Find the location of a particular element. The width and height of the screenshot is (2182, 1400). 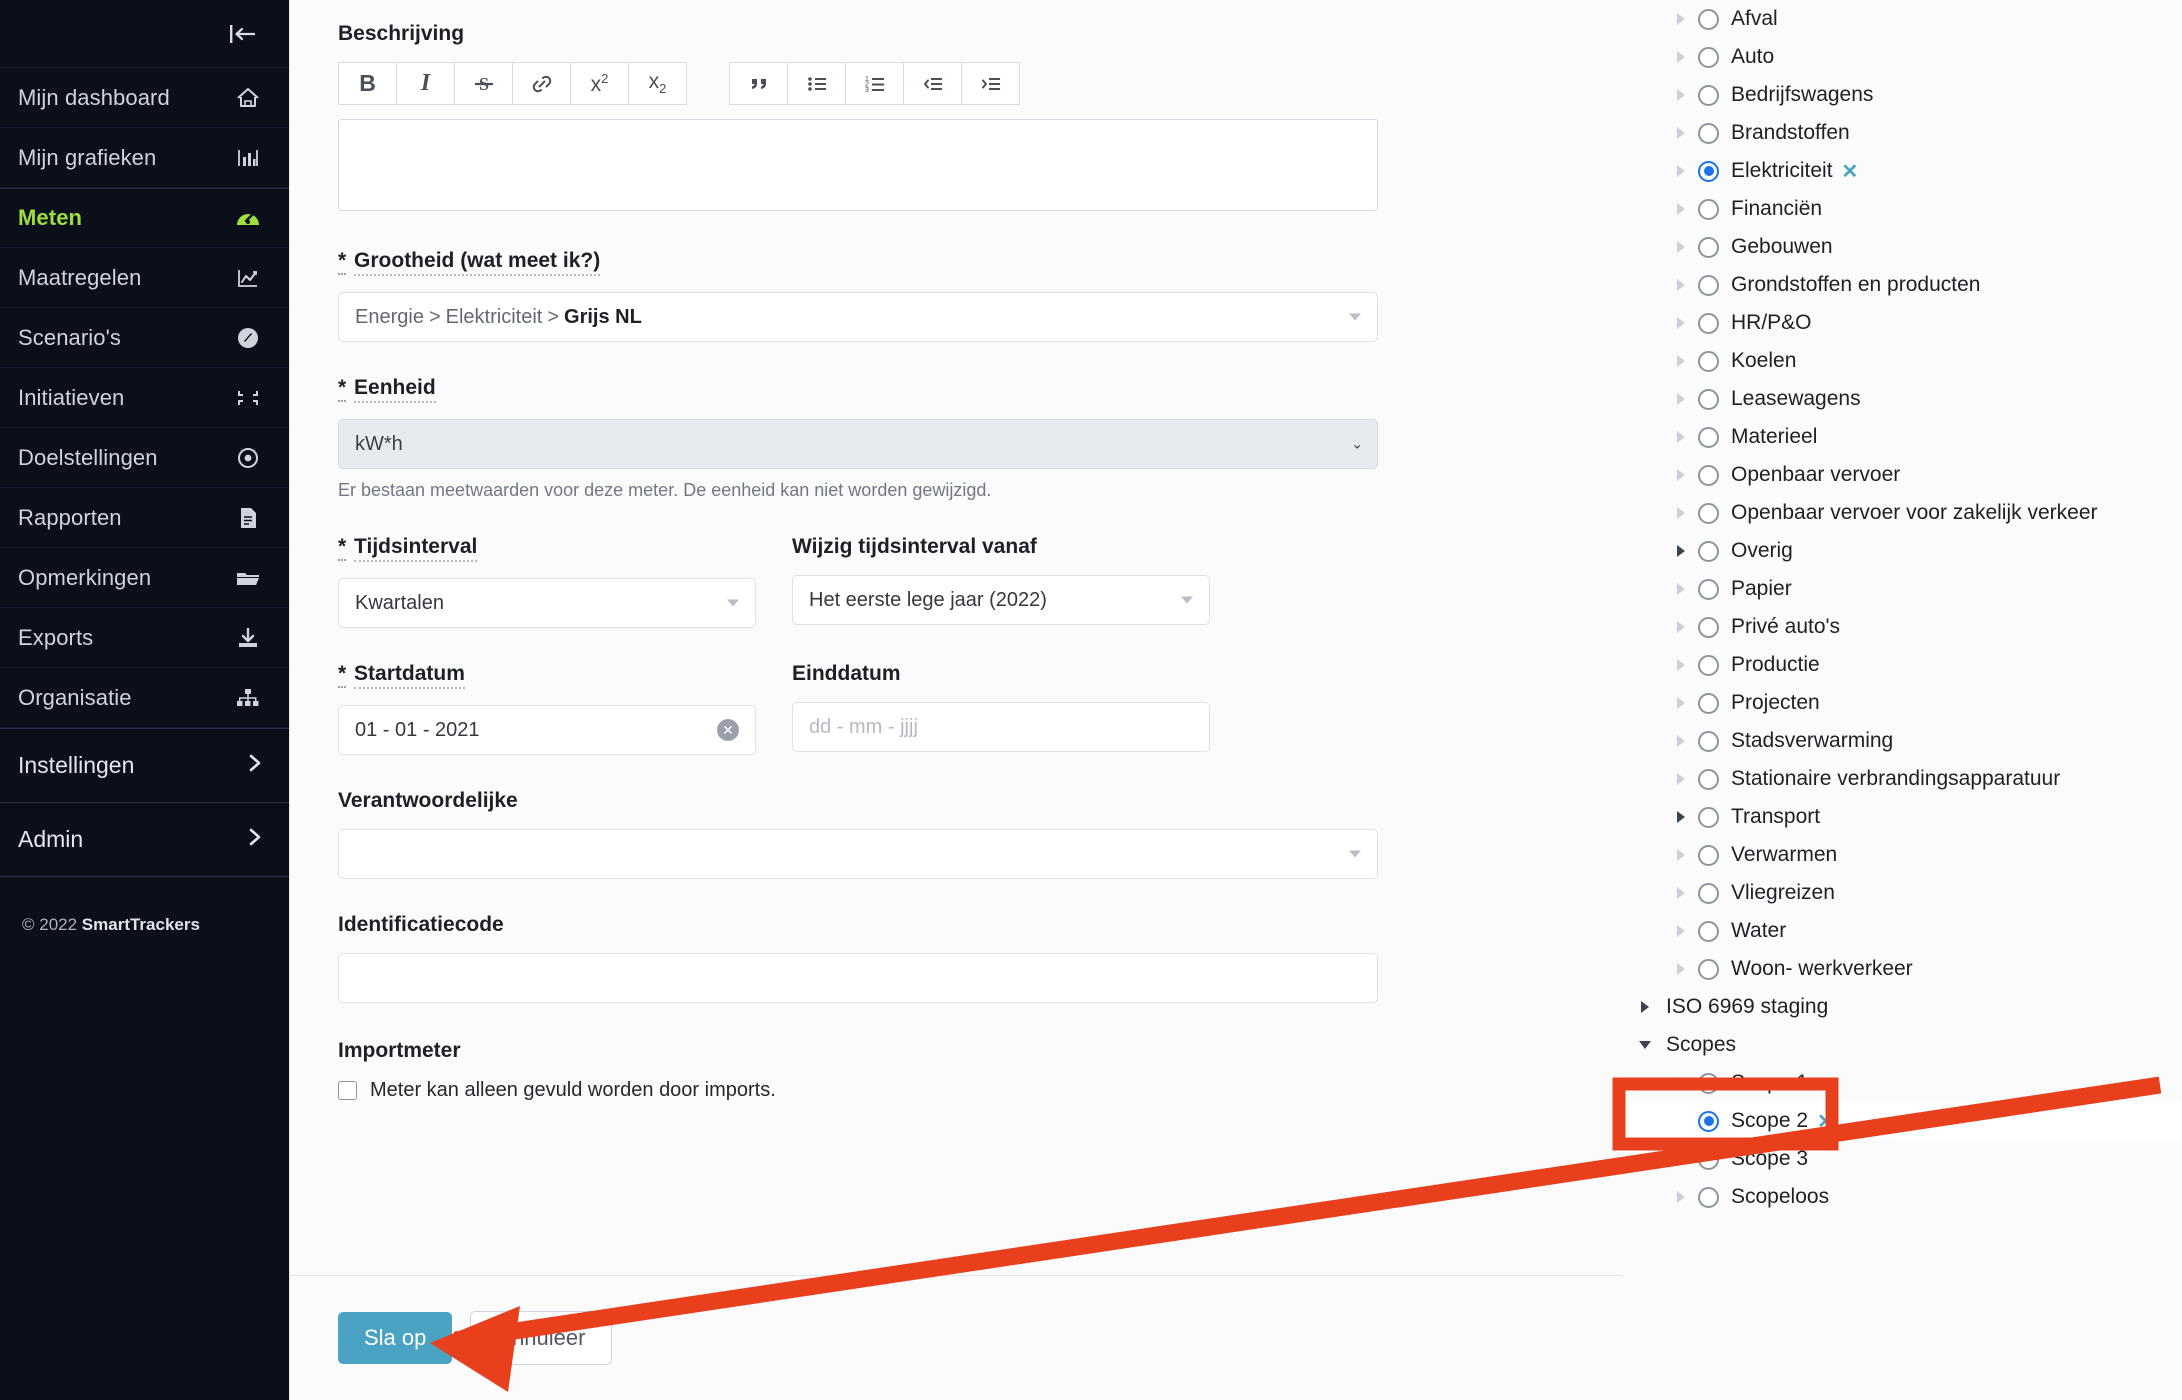

tree-node: Transport is located at coordinates (1902, 817).